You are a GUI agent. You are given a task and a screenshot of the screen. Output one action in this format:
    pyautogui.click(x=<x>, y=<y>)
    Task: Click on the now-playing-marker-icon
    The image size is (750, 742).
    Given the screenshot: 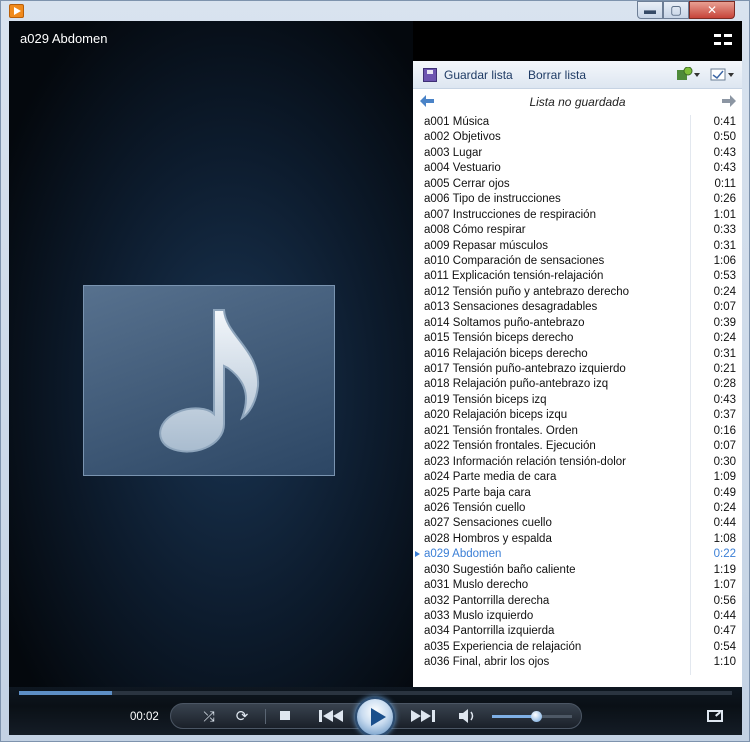 What is the action you would take?
    pyautogui.click(x=417, y=554)
    